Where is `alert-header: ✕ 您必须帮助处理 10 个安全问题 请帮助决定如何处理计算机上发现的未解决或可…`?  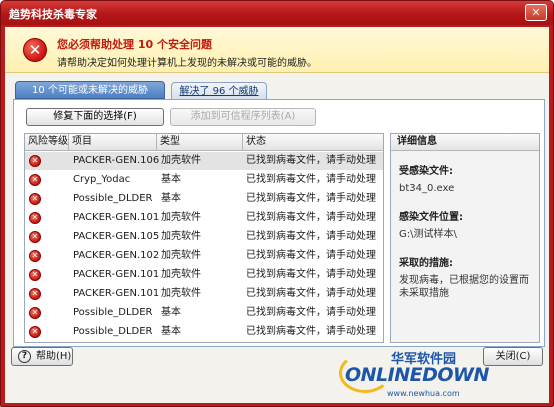
alert-header: ✕ 您必须帮助处理 10 个安全问题 请帮助决定如何处理计算机上发现的未解决或可… is located at coordinates (277, 50).